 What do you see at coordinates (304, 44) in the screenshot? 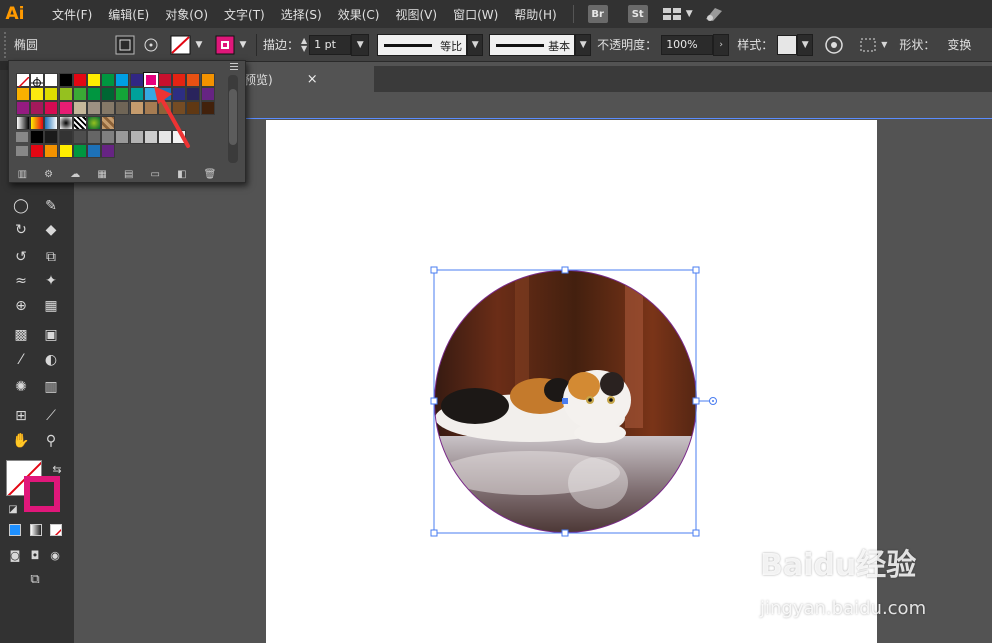
I see `stepper-icon: ▲ ▼` at bounding box center [304, 44].